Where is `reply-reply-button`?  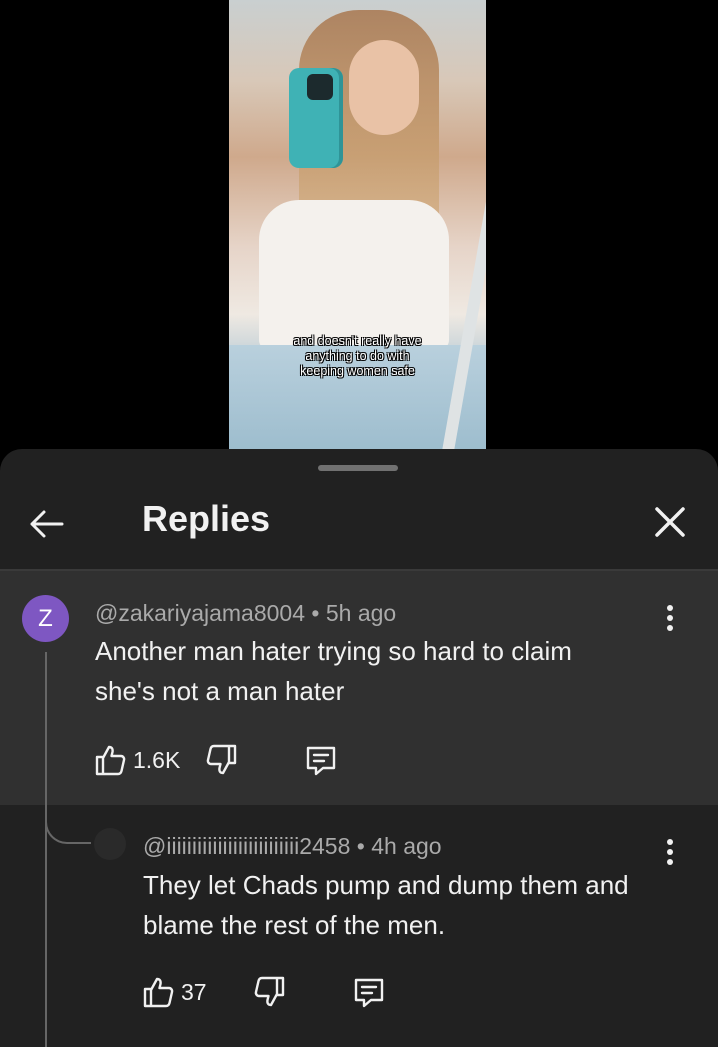
reply-reply-button is located at coordinates (369, 992).